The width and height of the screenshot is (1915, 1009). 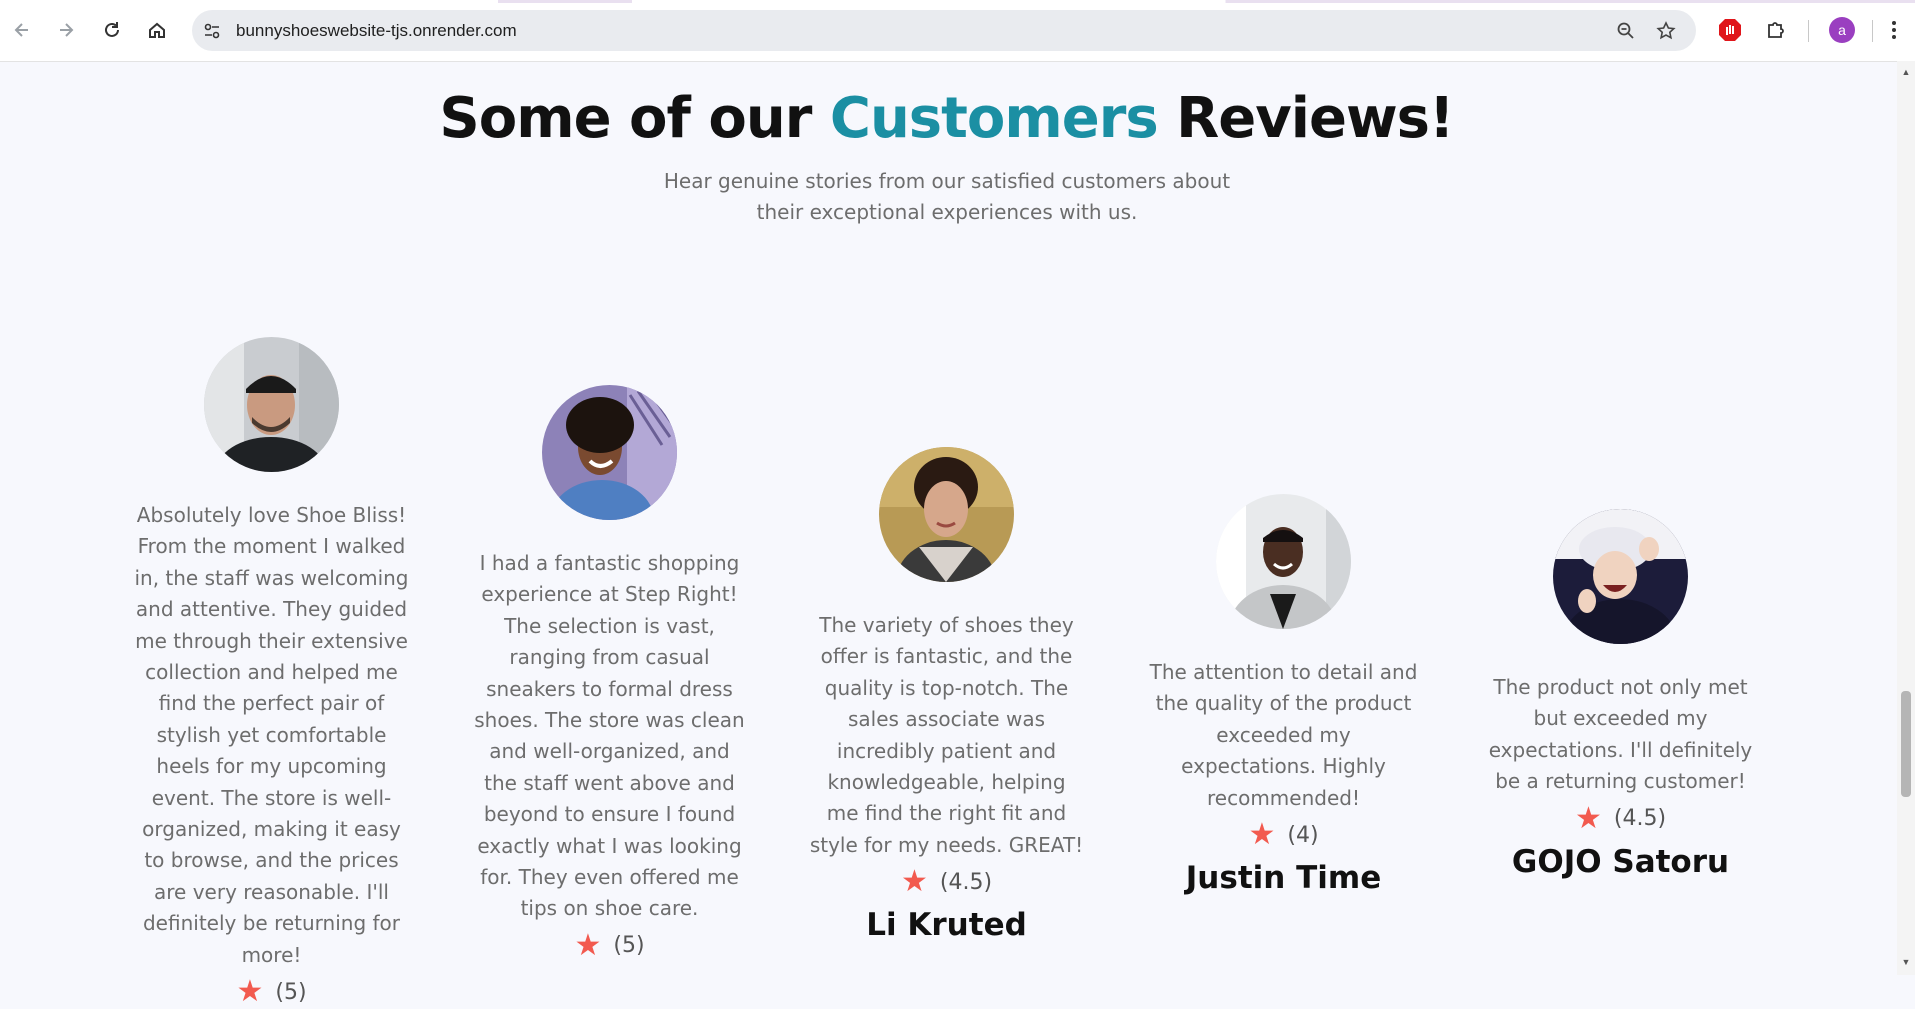 I want to click on page-scrollbar: ▲ ▼, so click(x=1906, y=518).